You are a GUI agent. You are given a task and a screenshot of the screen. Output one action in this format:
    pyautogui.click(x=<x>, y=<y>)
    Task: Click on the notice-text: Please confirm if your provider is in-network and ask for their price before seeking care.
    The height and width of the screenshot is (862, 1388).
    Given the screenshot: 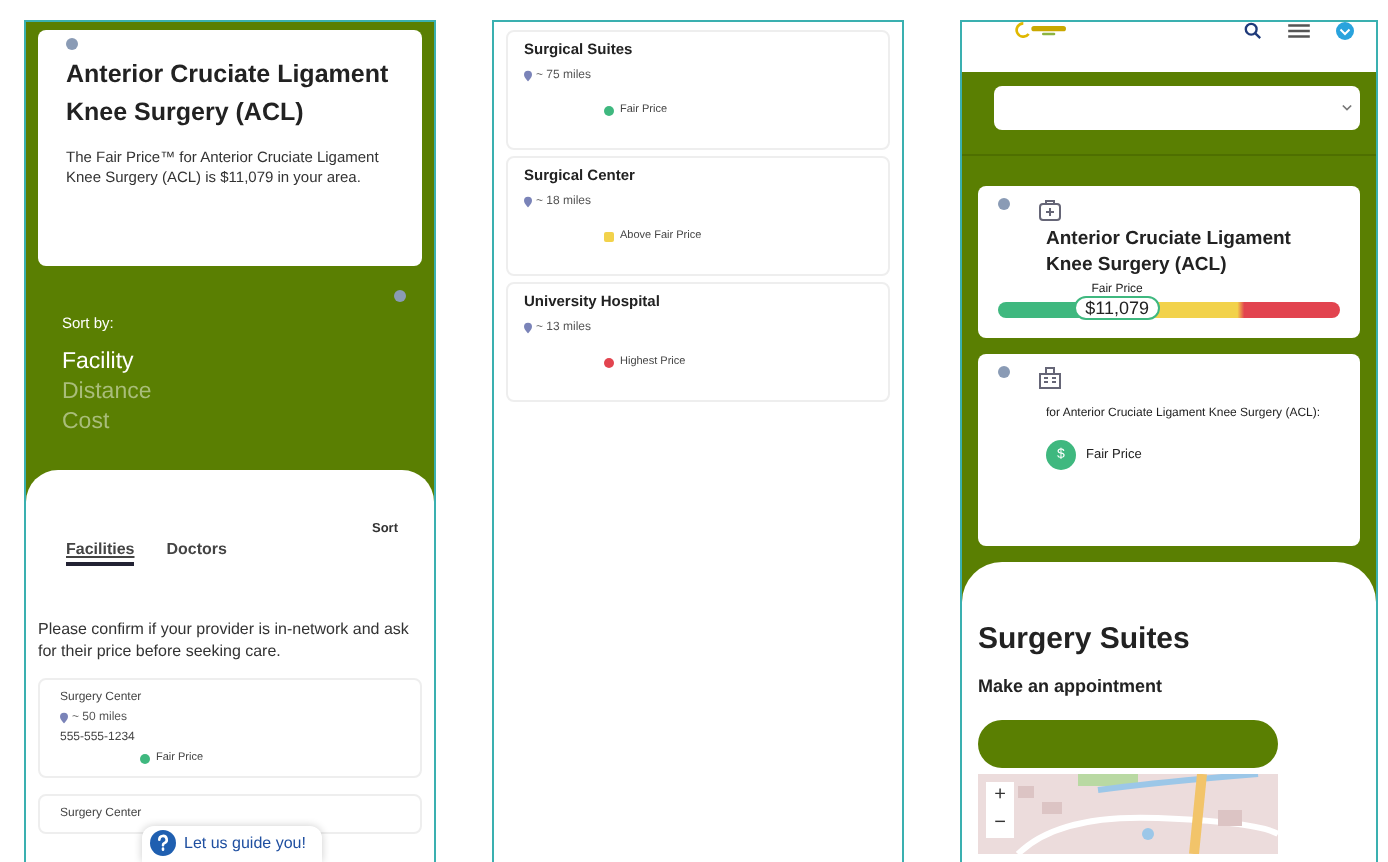 What is the action you would take?
    pyautogui.click(x=224, y=640)
    